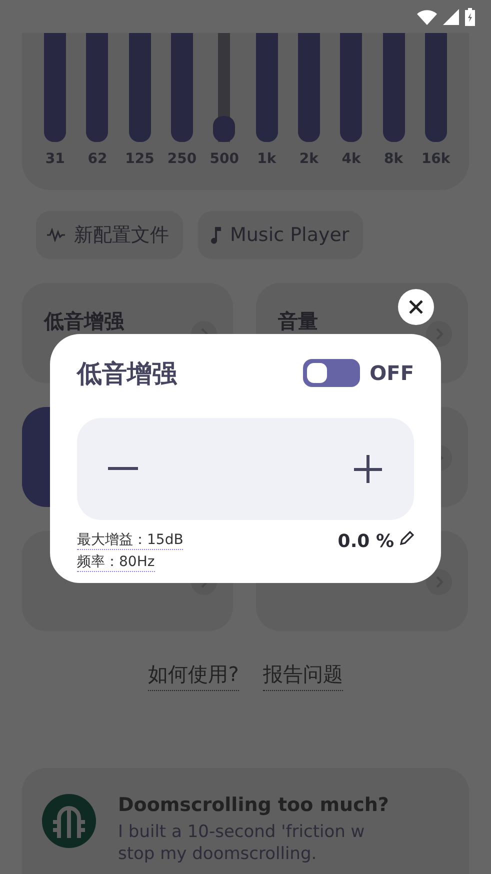  Describe the element at coordinates (366, 541) in the screenshot. I see `gain-value: 0.0 %` at that location.